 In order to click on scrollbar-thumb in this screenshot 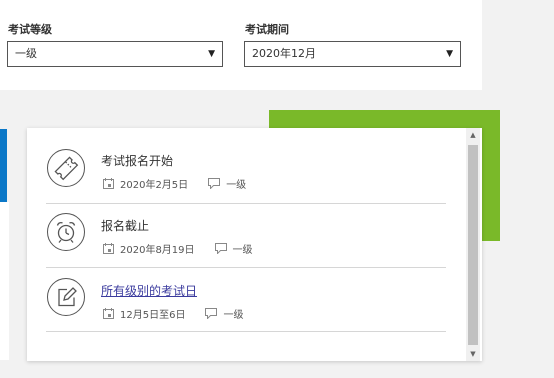, I will do `click(473, 245)`.